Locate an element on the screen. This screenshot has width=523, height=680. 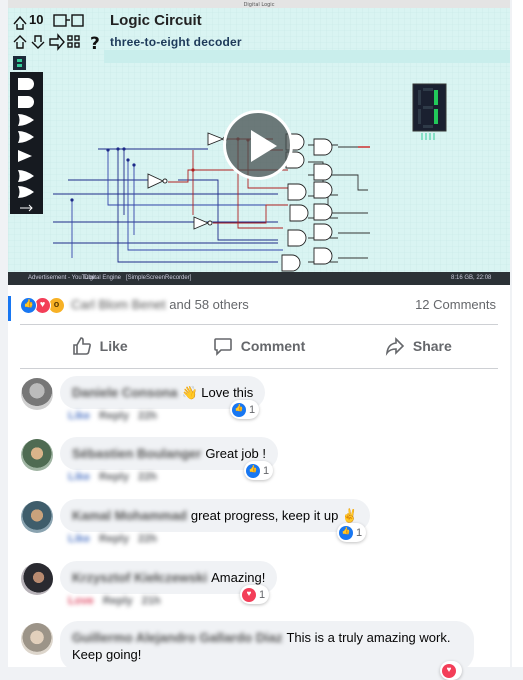
taskbar-item: Digital Engine is located at coordinates (103, 278).